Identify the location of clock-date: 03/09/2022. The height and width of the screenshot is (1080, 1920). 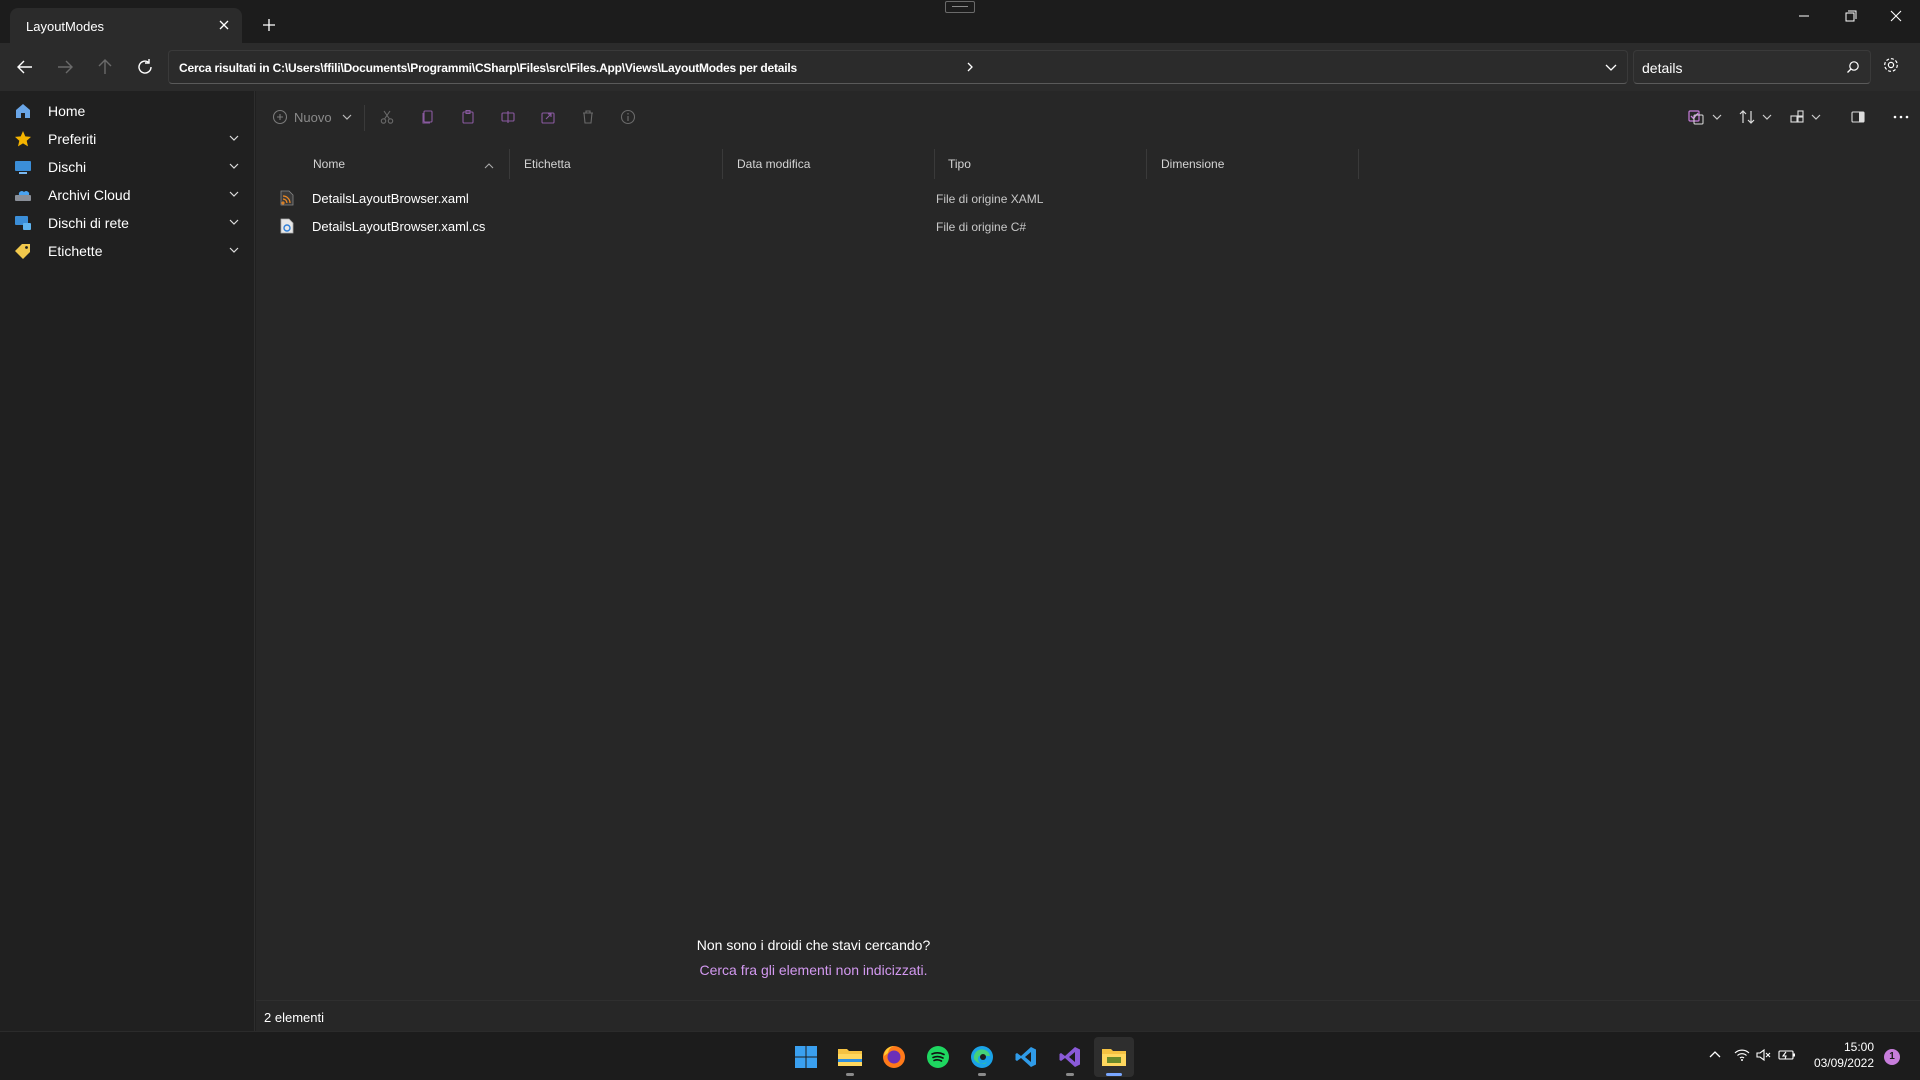
(1843, 1063).